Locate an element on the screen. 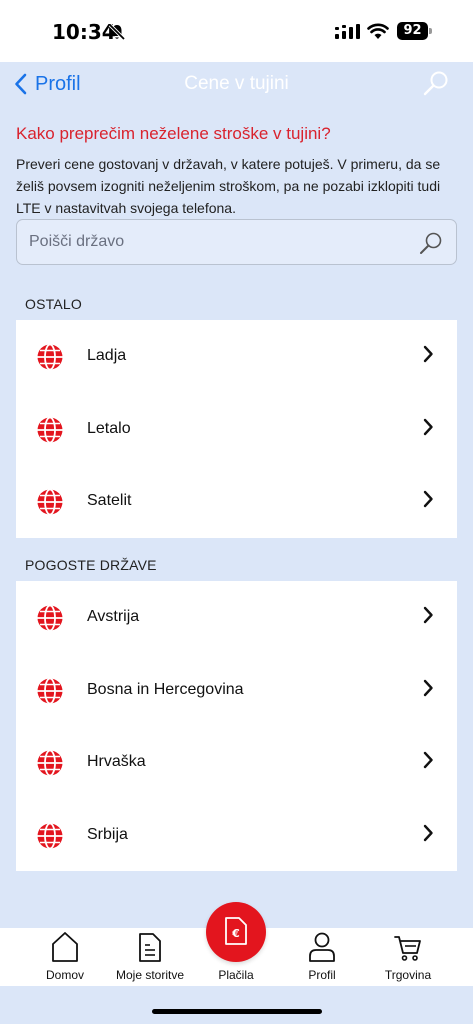 The image size is (473, 1024). country-search-box is located at coordinates (236, 242).